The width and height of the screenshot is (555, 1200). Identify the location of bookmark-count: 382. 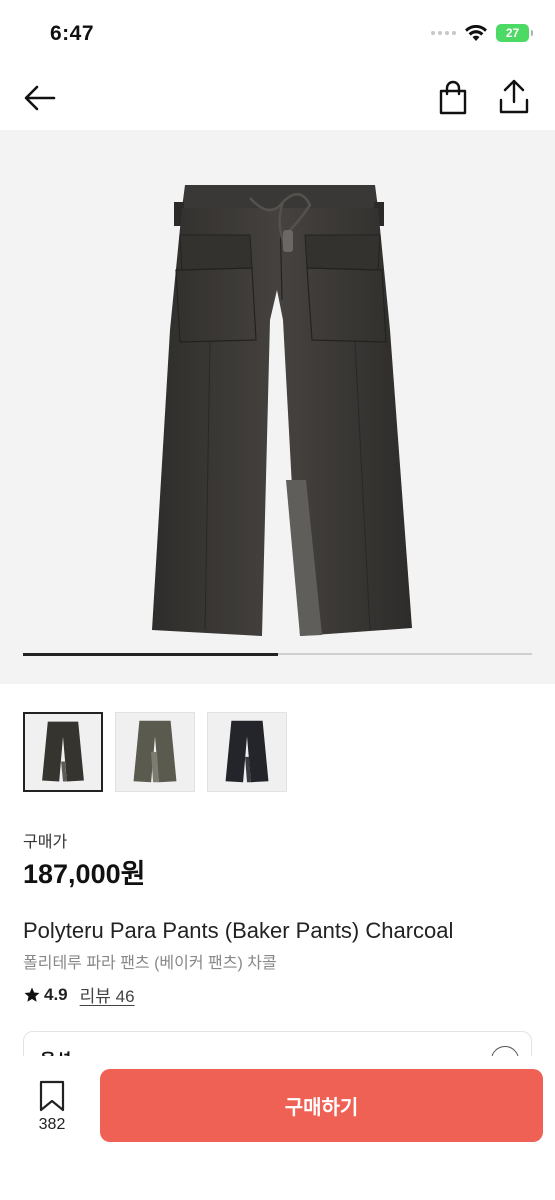
(52, 1124).